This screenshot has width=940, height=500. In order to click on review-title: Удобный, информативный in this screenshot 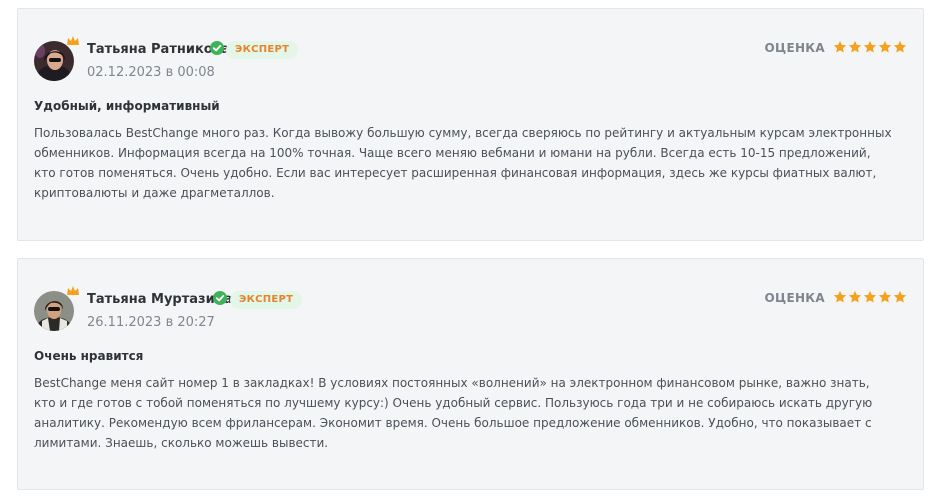, I will do `click(127, 106)`.